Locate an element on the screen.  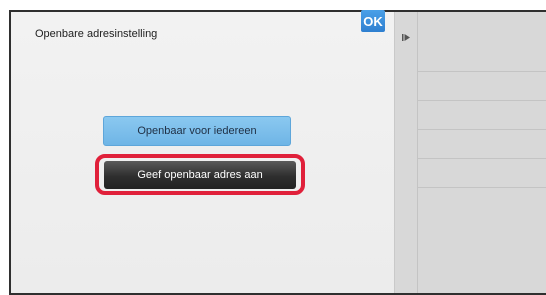
ok-button: OK is located at coordinates (373, 21).